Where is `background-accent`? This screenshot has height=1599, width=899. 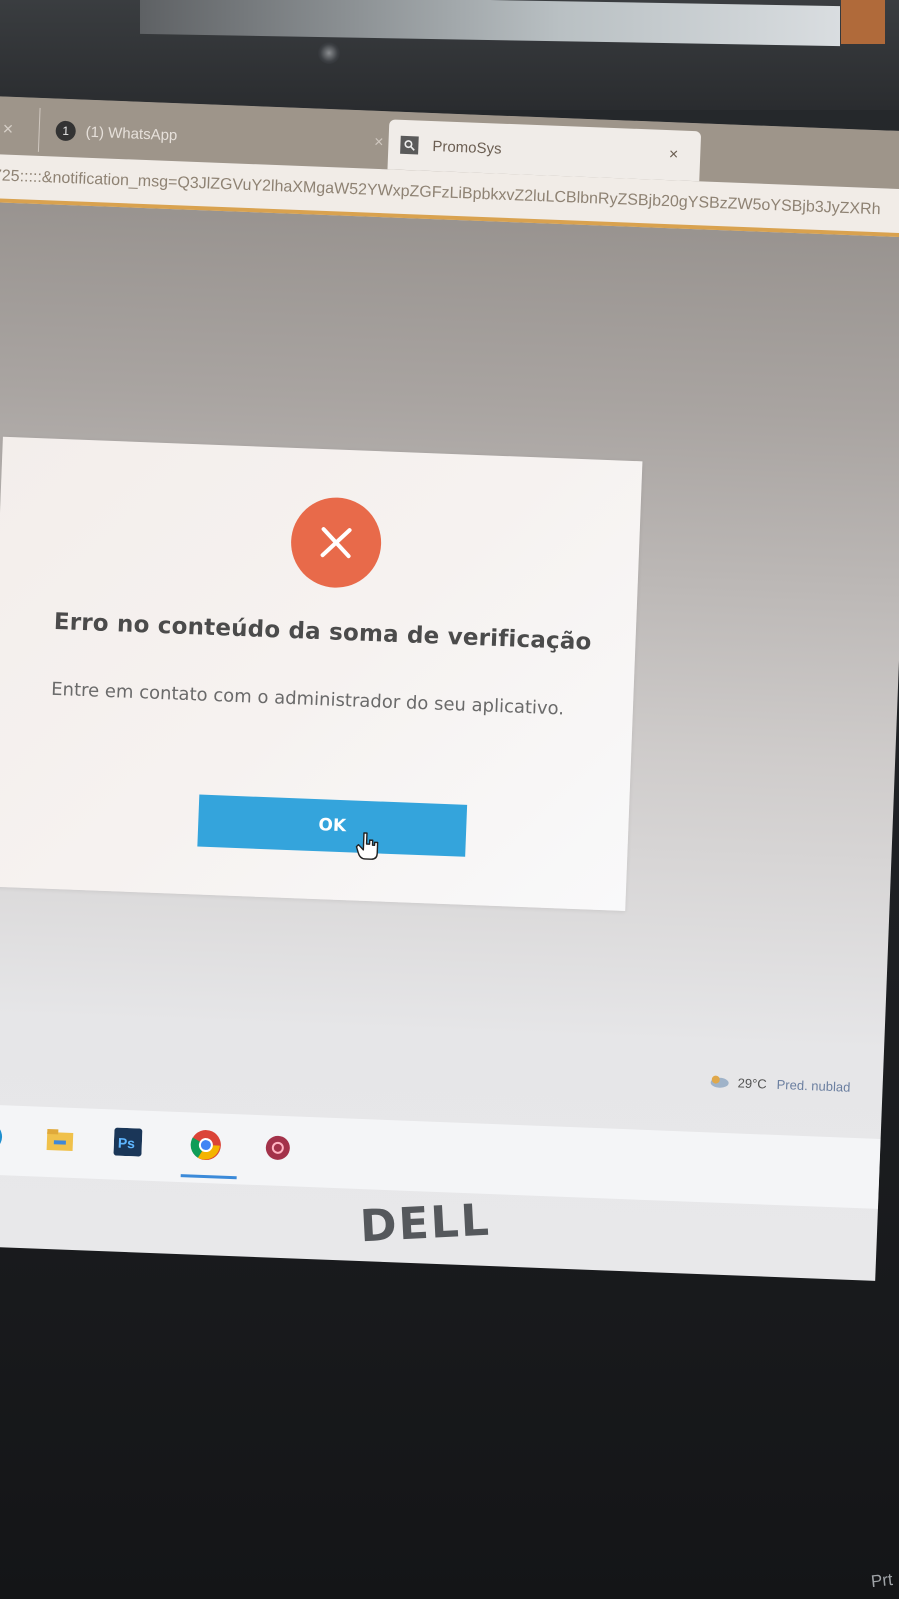 background-accent is located at coordinates (863, 22).